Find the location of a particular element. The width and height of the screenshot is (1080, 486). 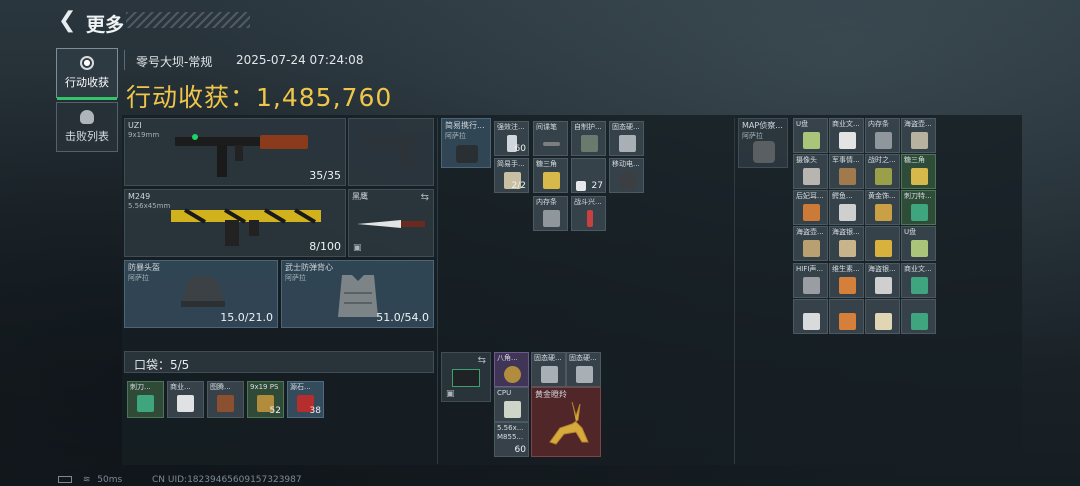

harvest-total: 行动收获：1,485,760 is located at coordinates (259, 96).